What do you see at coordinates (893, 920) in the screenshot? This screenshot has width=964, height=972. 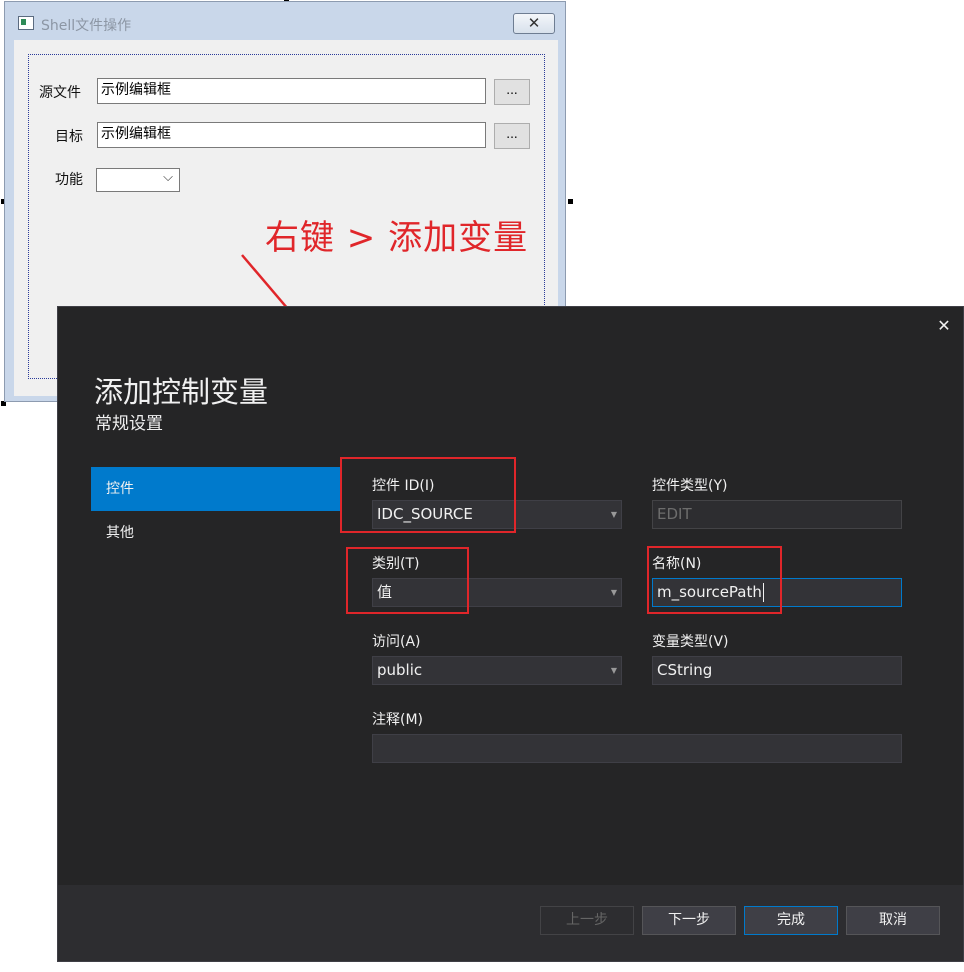 I see `cancel-button: 取消` at bounding box center [893, 920].